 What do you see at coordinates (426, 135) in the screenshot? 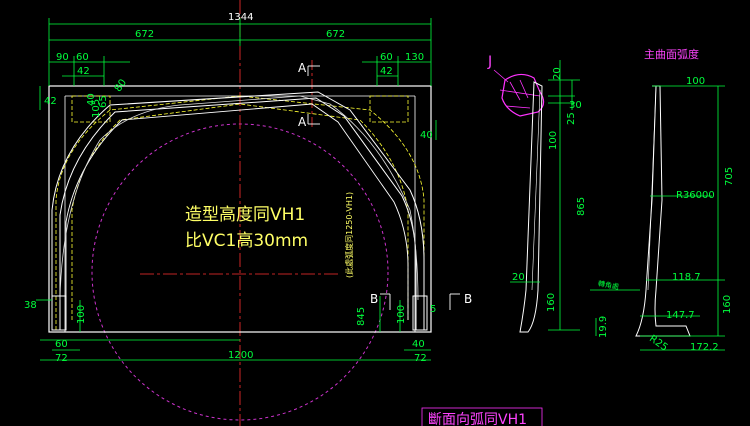
I see `dim-40-right-side: 40` at bounding box center [426, 135].